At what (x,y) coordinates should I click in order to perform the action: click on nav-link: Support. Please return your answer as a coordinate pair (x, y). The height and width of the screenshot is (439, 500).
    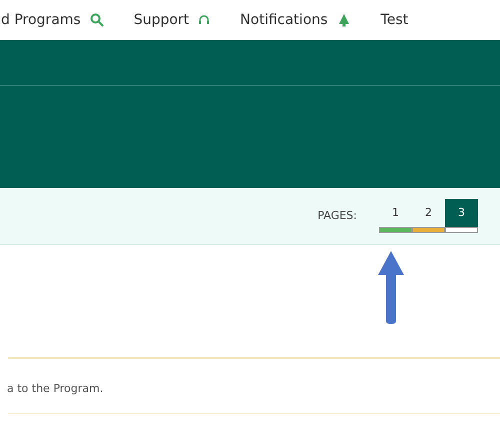
    Looking at the image, I should click on (172, 20).